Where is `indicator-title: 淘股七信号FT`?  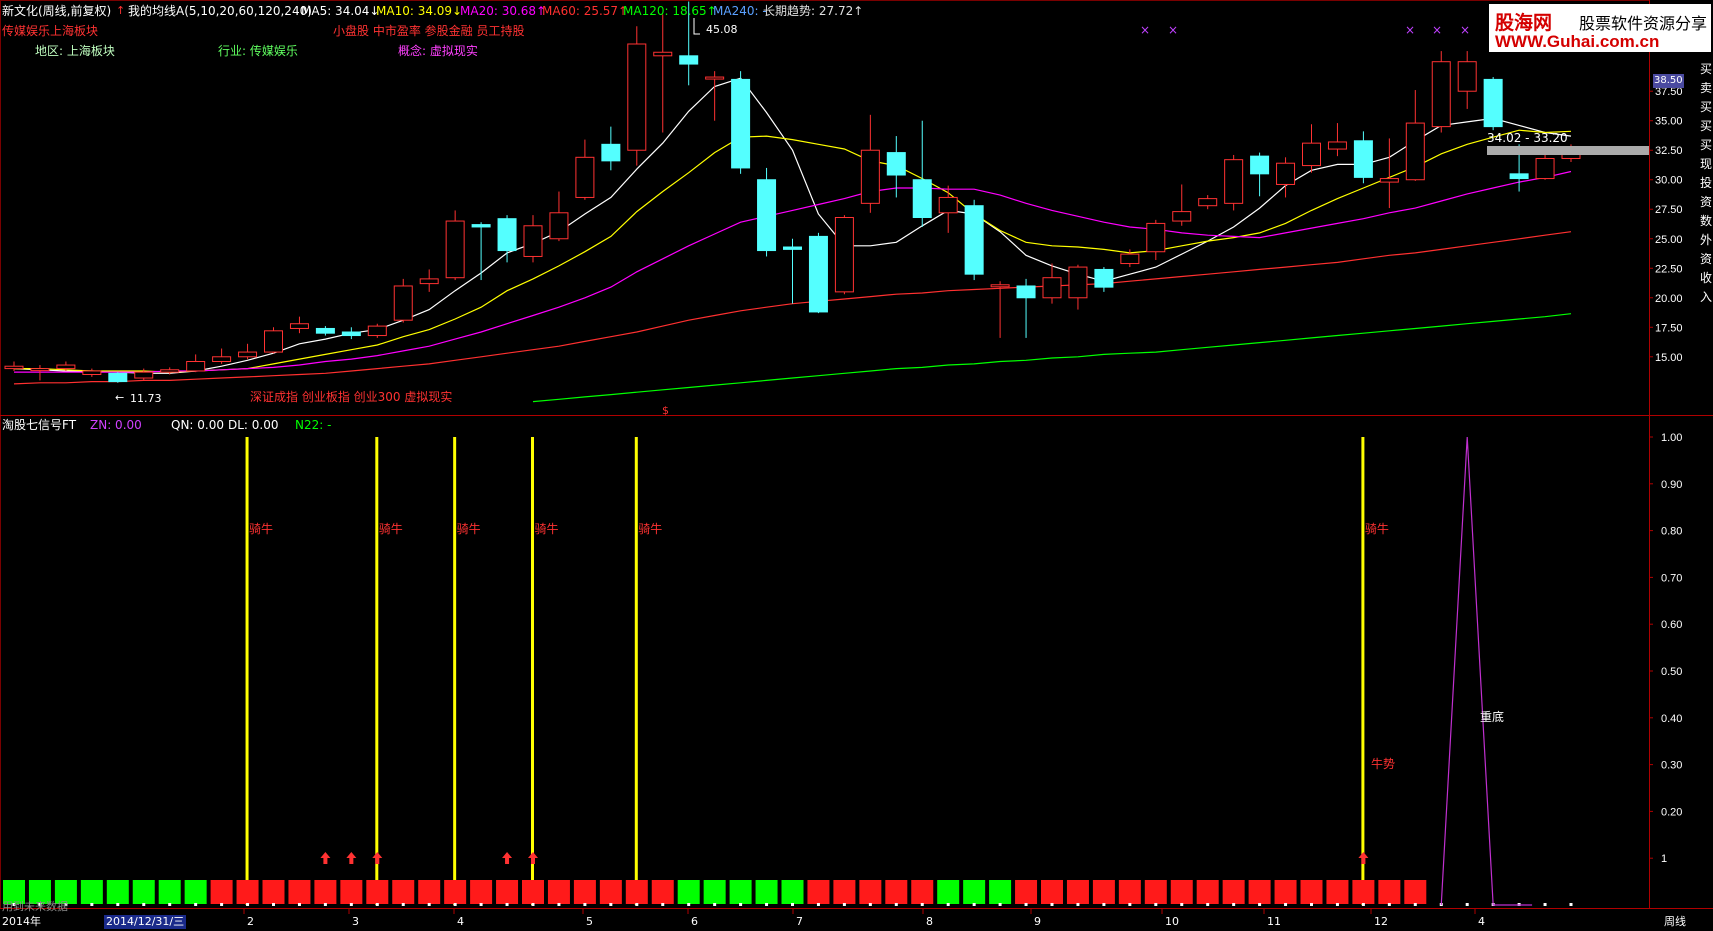
indicator-title: 淘股七信号FT is located at coordinates (39, 425).